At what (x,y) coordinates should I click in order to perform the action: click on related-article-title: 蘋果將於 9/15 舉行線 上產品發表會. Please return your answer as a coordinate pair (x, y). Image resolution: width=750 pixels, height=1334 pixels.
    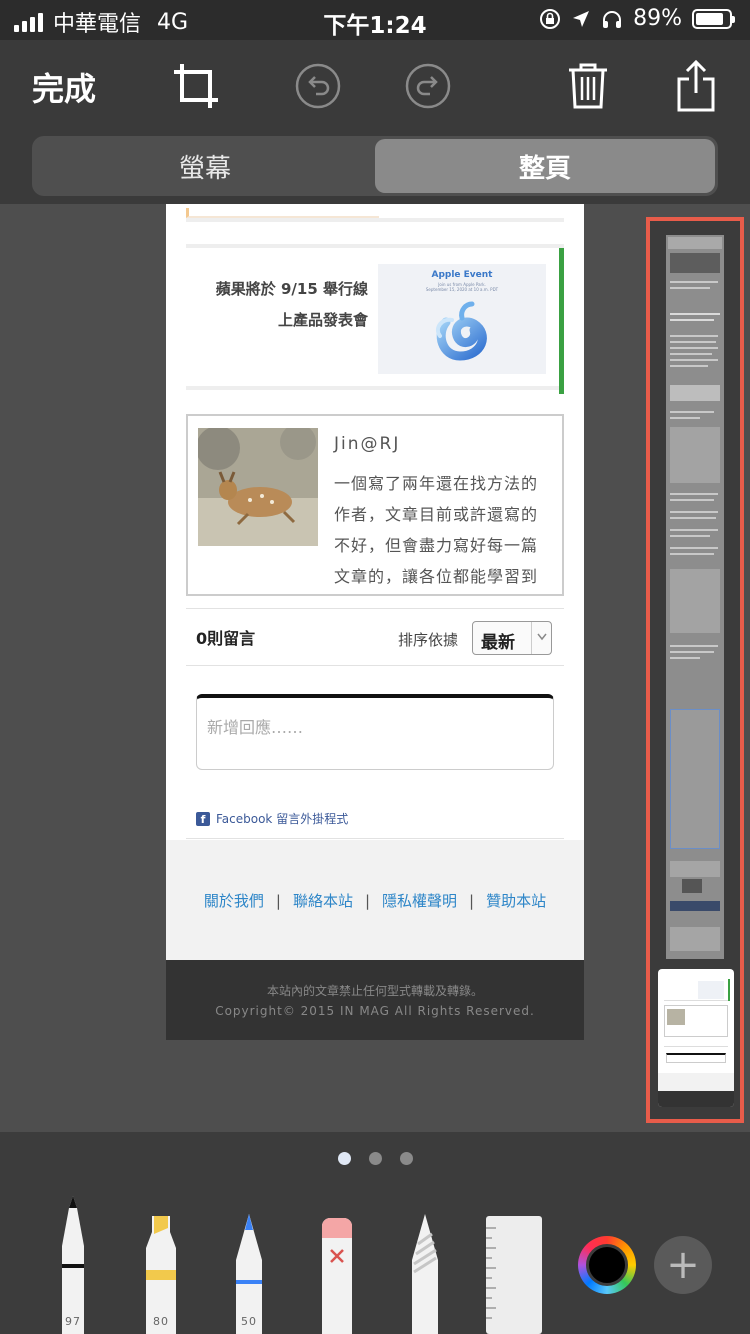
    Looking at the image, I should click on (291, 304).